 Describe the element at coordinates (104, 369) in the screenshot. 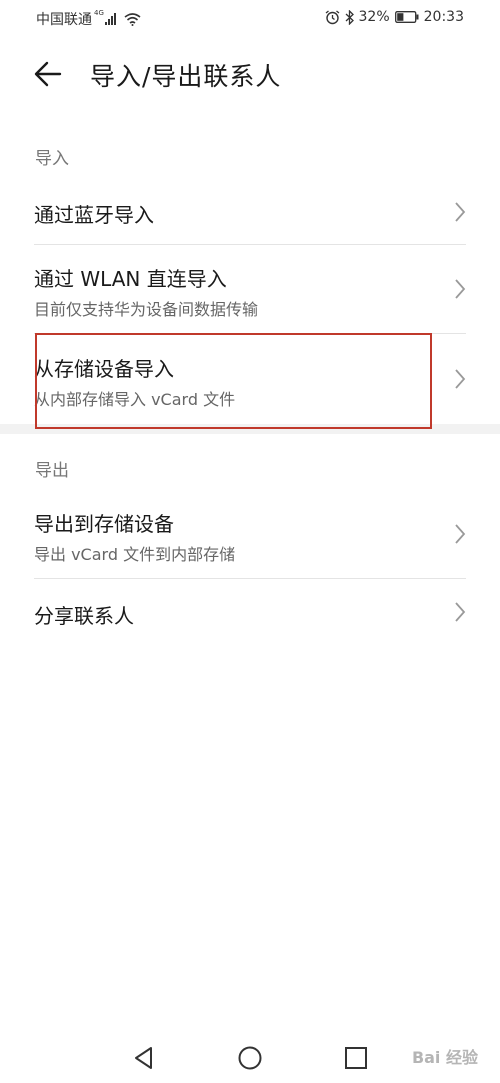

I see `row-title: 从存储设备导入` at that location.